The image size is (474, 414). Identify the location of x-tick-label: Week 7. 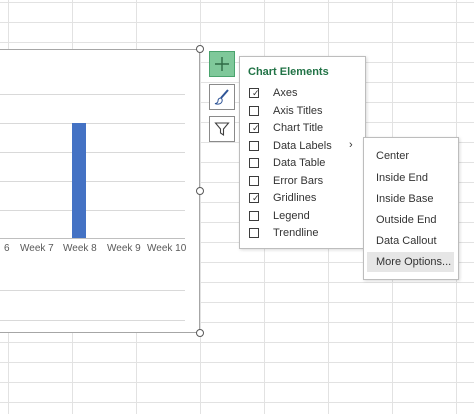
(37, 248).